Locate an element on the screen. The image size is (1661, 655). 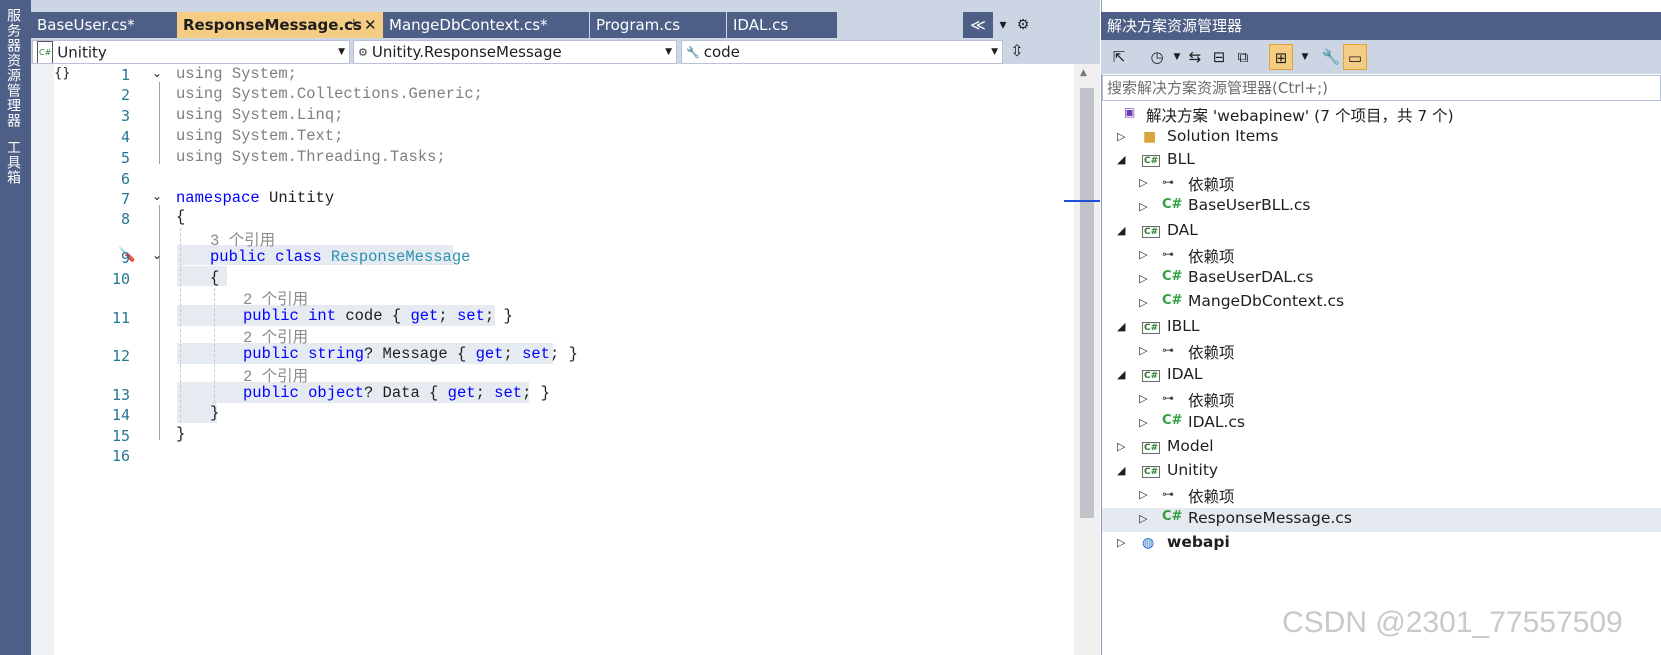
tab-overflow-icon: ≪ is located at coordinates (978, 25).